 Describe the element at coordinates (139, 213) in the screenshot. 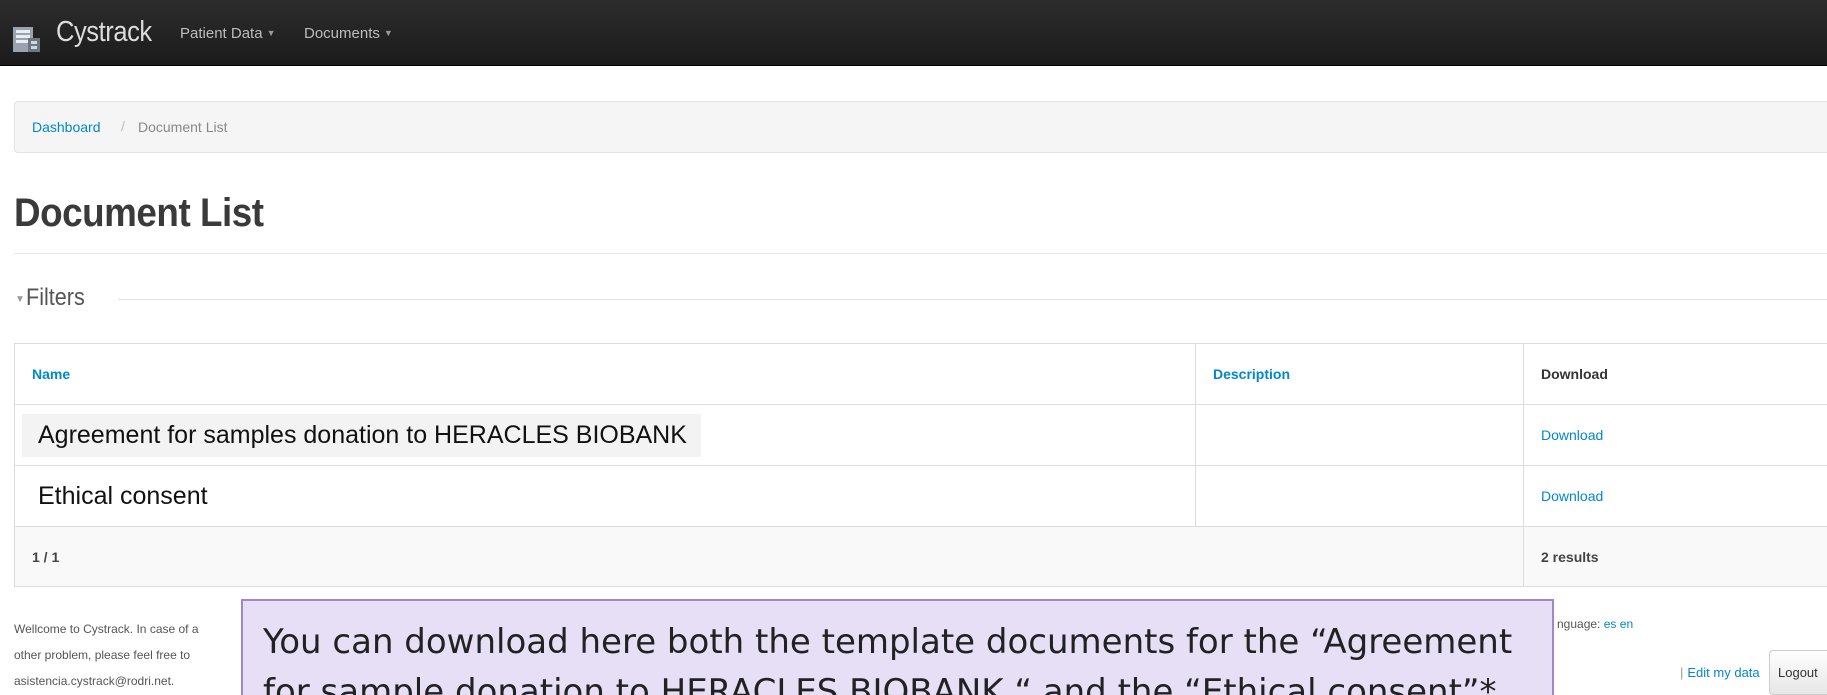

I see `page-title: Document List` at that location.